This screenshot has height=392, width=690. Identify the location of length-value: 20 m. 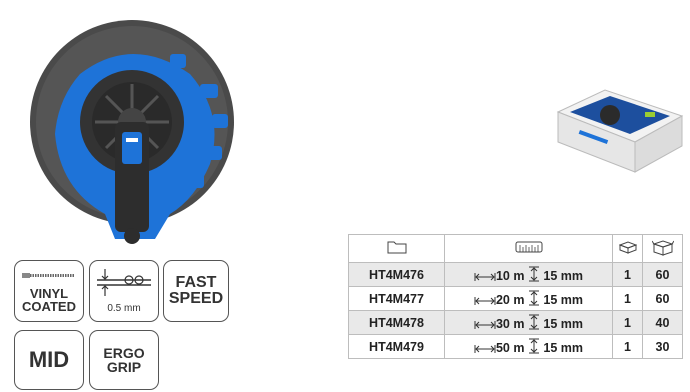
(511, 300).